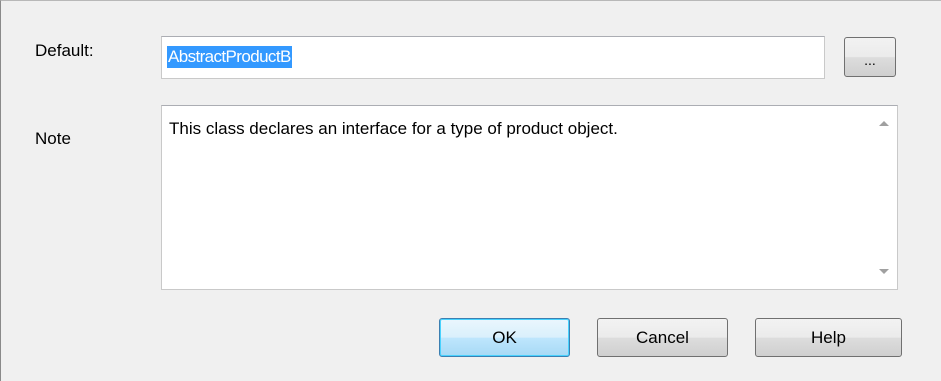 This screenshot has width=941, height=381. I want to click on default-input-selected-text: AbstractProductB, so click(229, 57).